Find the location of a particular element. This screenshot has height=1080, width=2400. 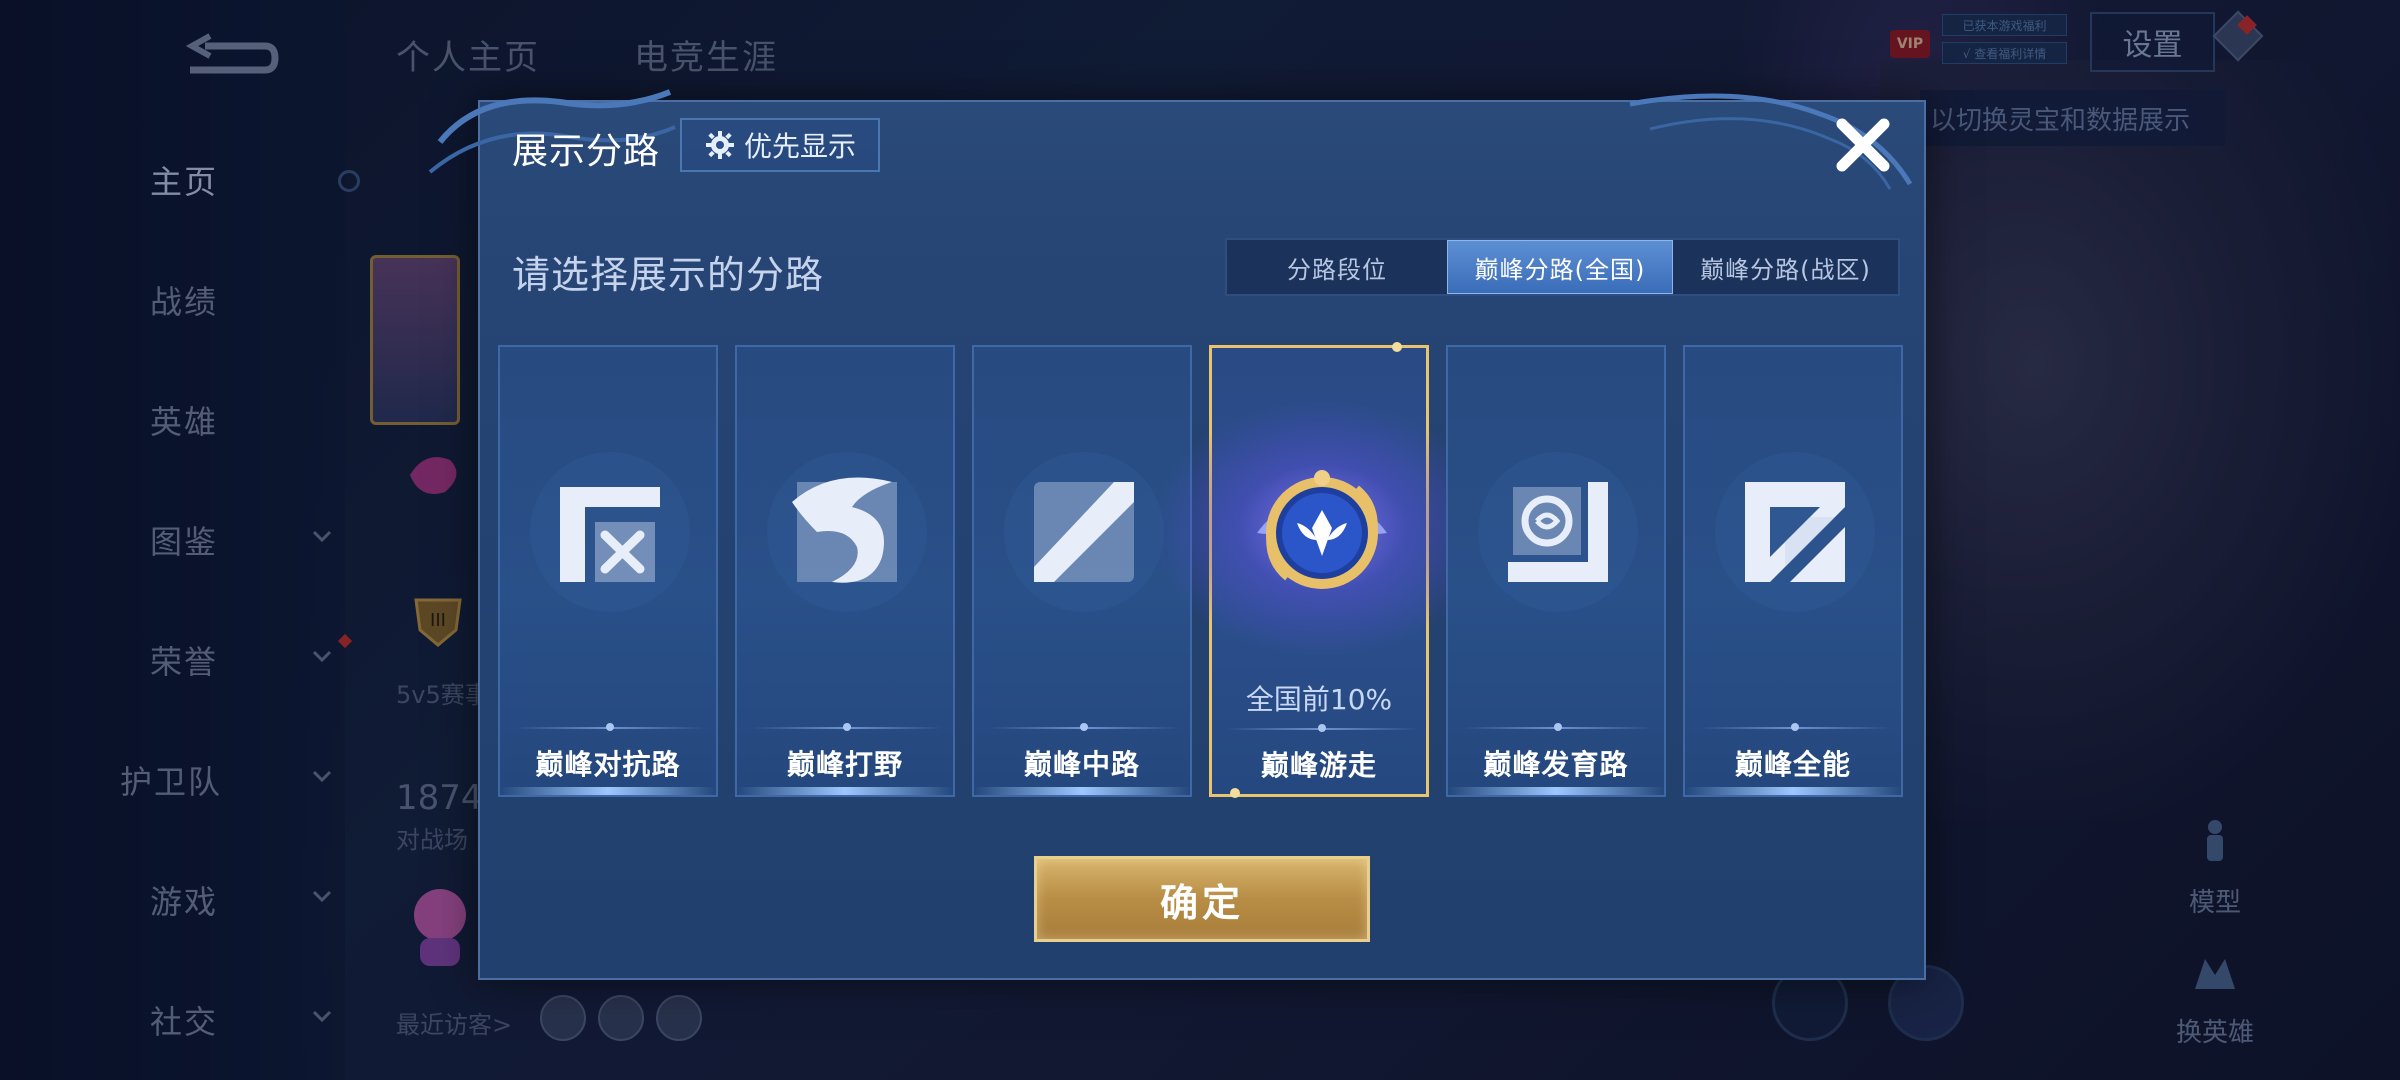

lane-card-roam: 全国前10% 巅峰游走 is located at coordinates (1322, 570).